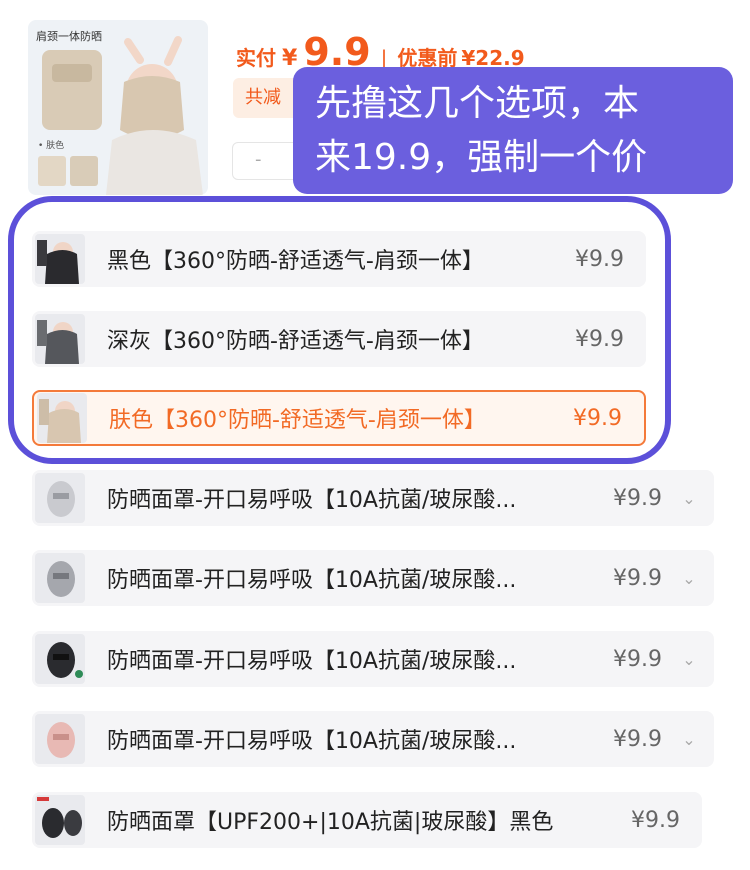 The image size is (750, 870). I want to click on product-image, so click(120, 115).